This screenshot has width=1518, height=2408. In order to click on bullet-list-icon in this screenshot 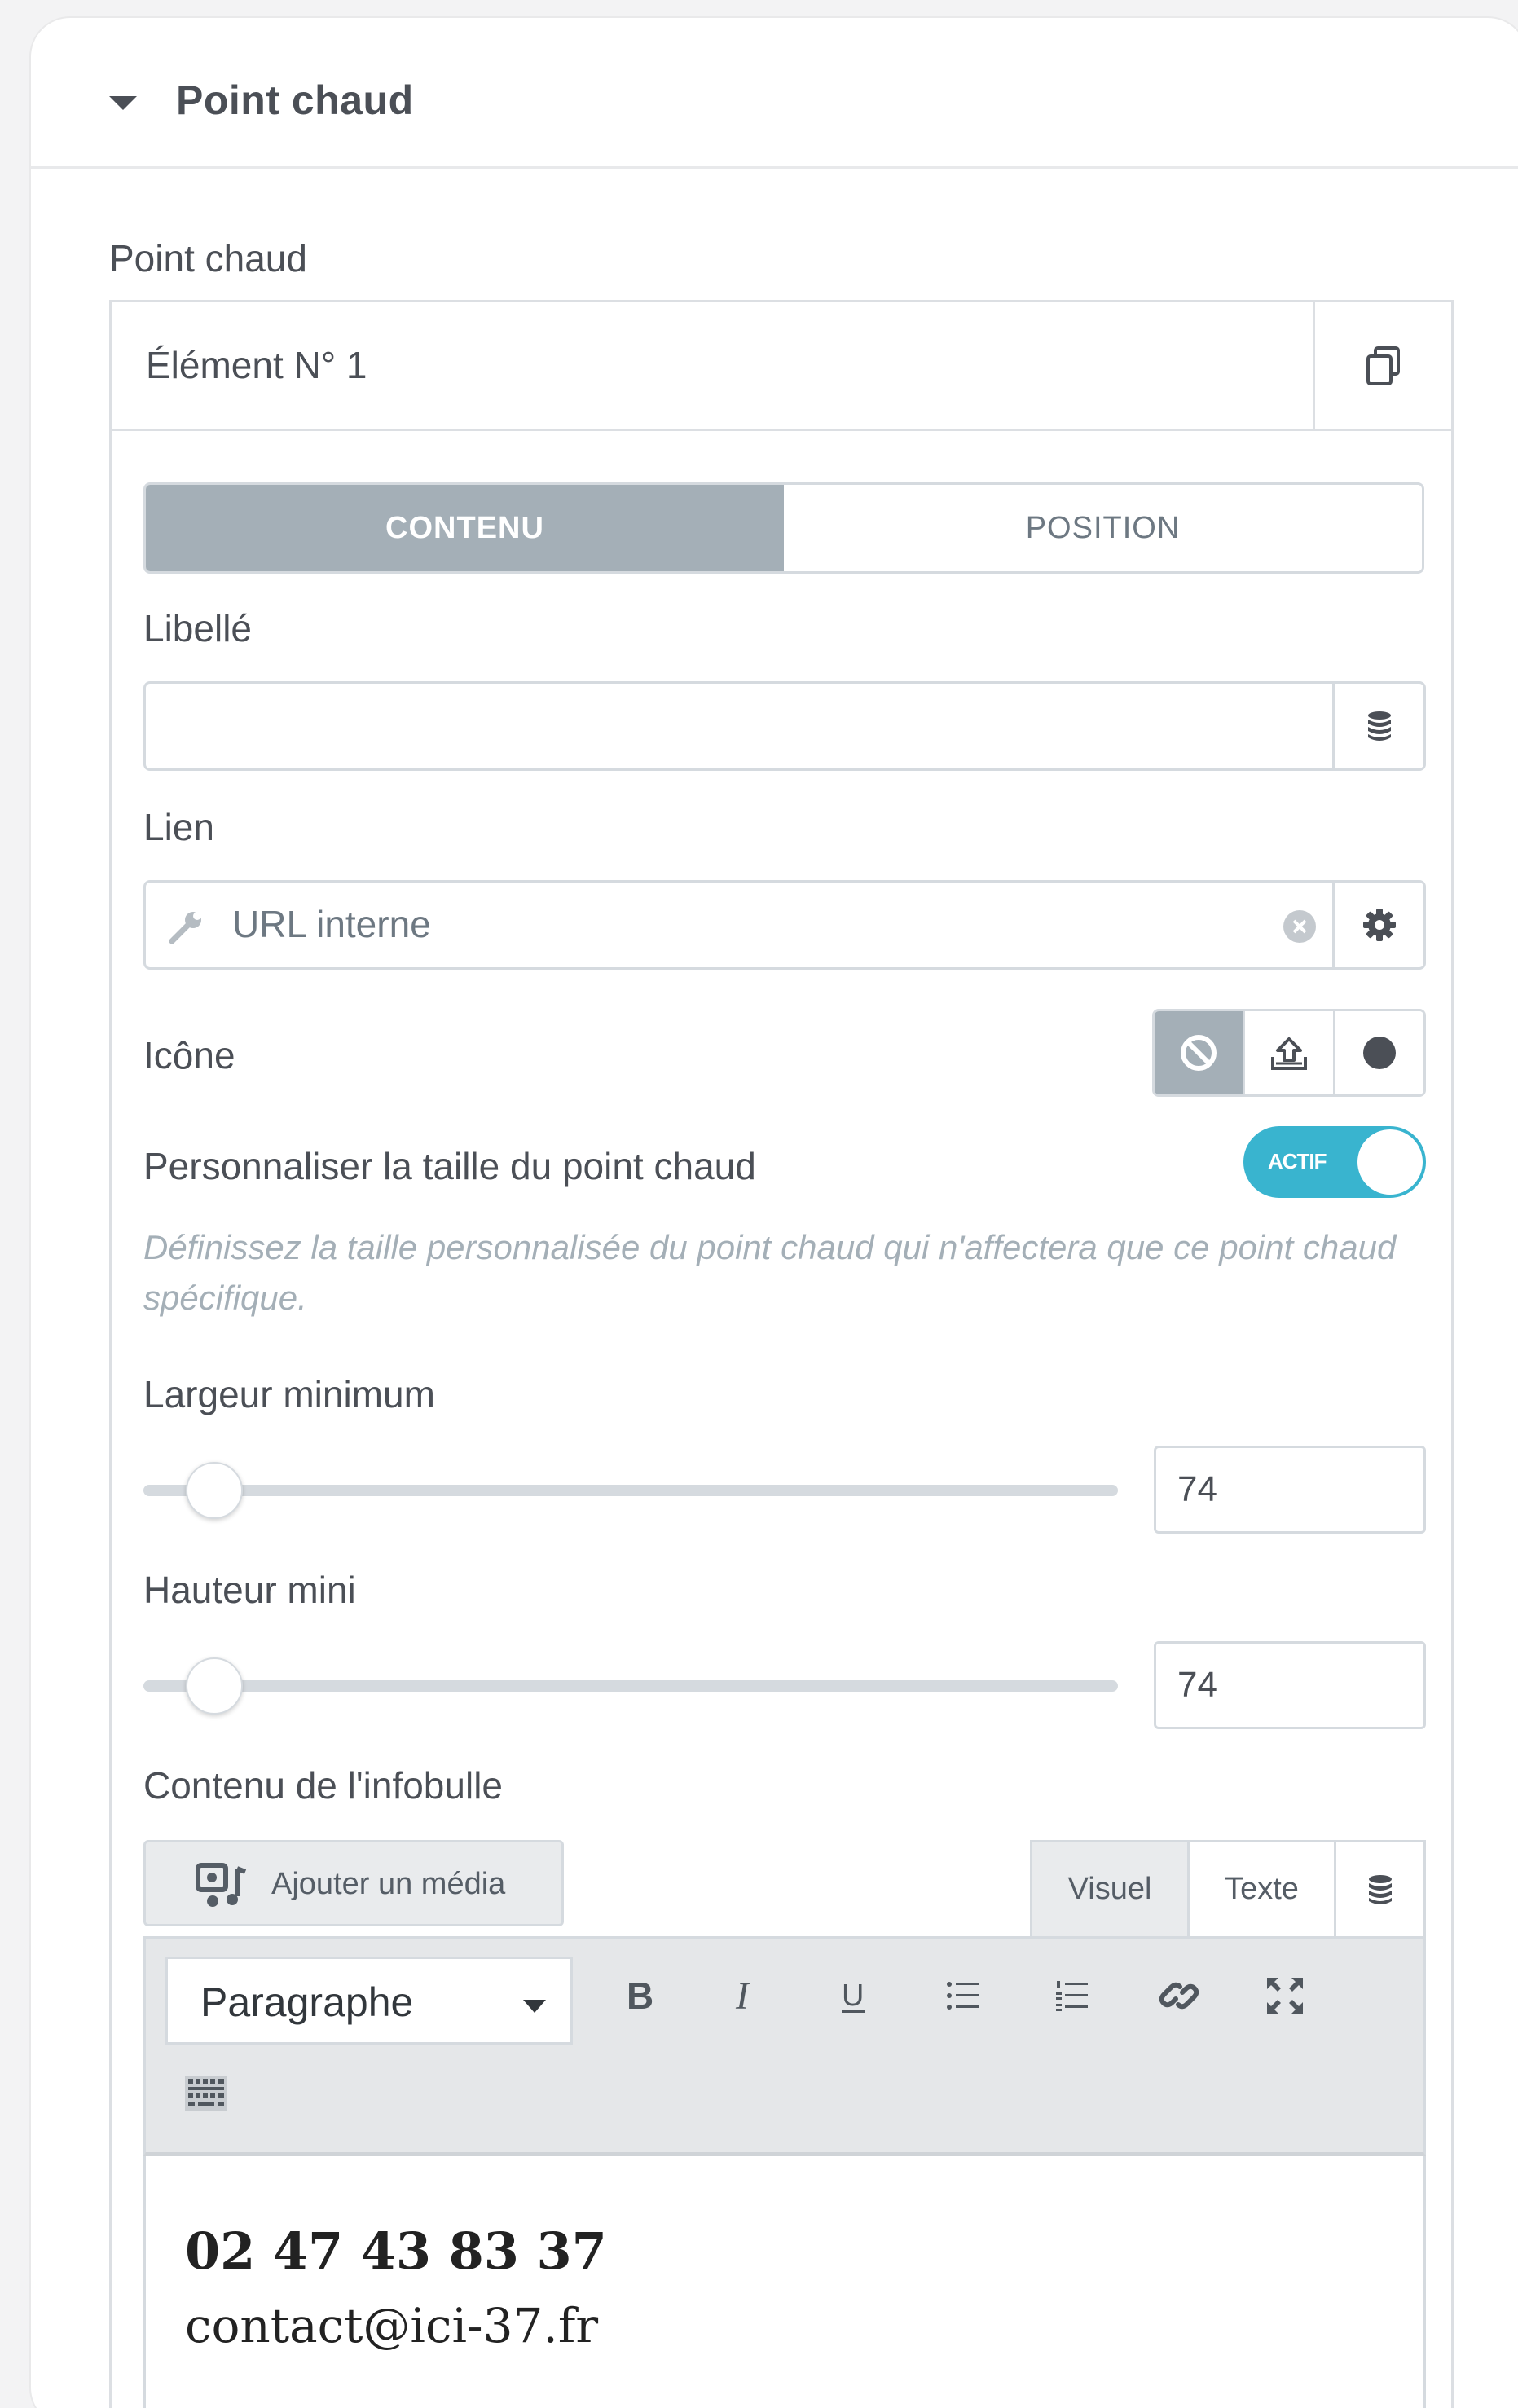, I will do `click(963, 1996)`.